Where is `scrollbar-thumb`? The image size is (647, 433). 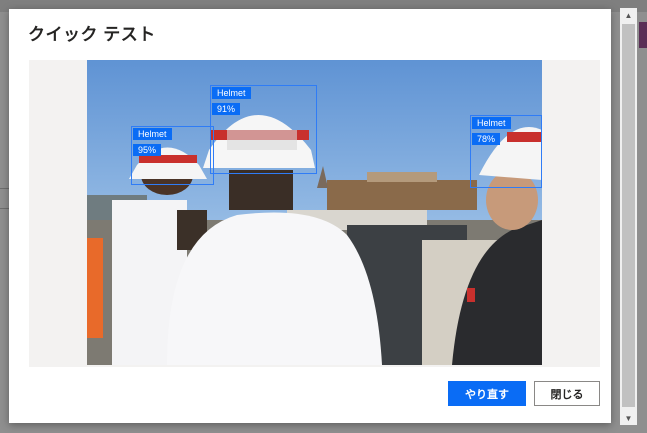 scrollbar-thumb is located at coordinates (628, 215).